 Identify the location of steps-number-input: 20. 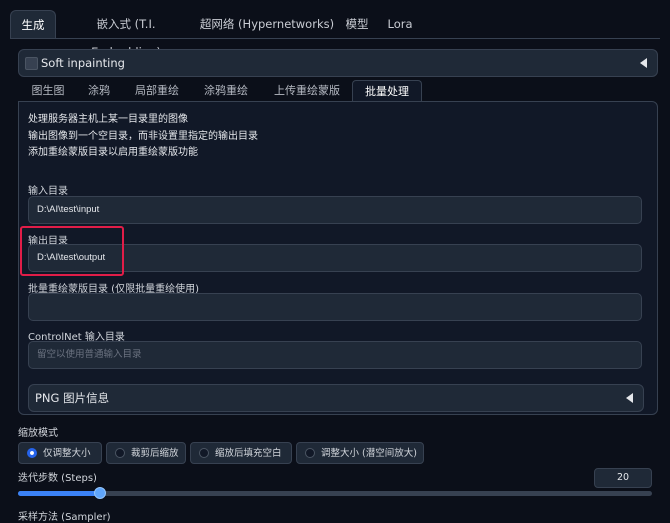
(623, 478).